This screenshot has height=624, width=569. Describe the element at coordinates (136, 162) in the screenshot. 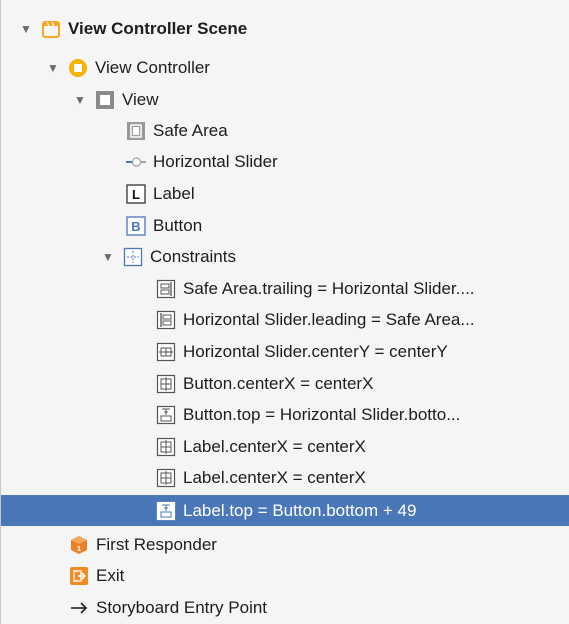

I see `slider-icon` at that location.